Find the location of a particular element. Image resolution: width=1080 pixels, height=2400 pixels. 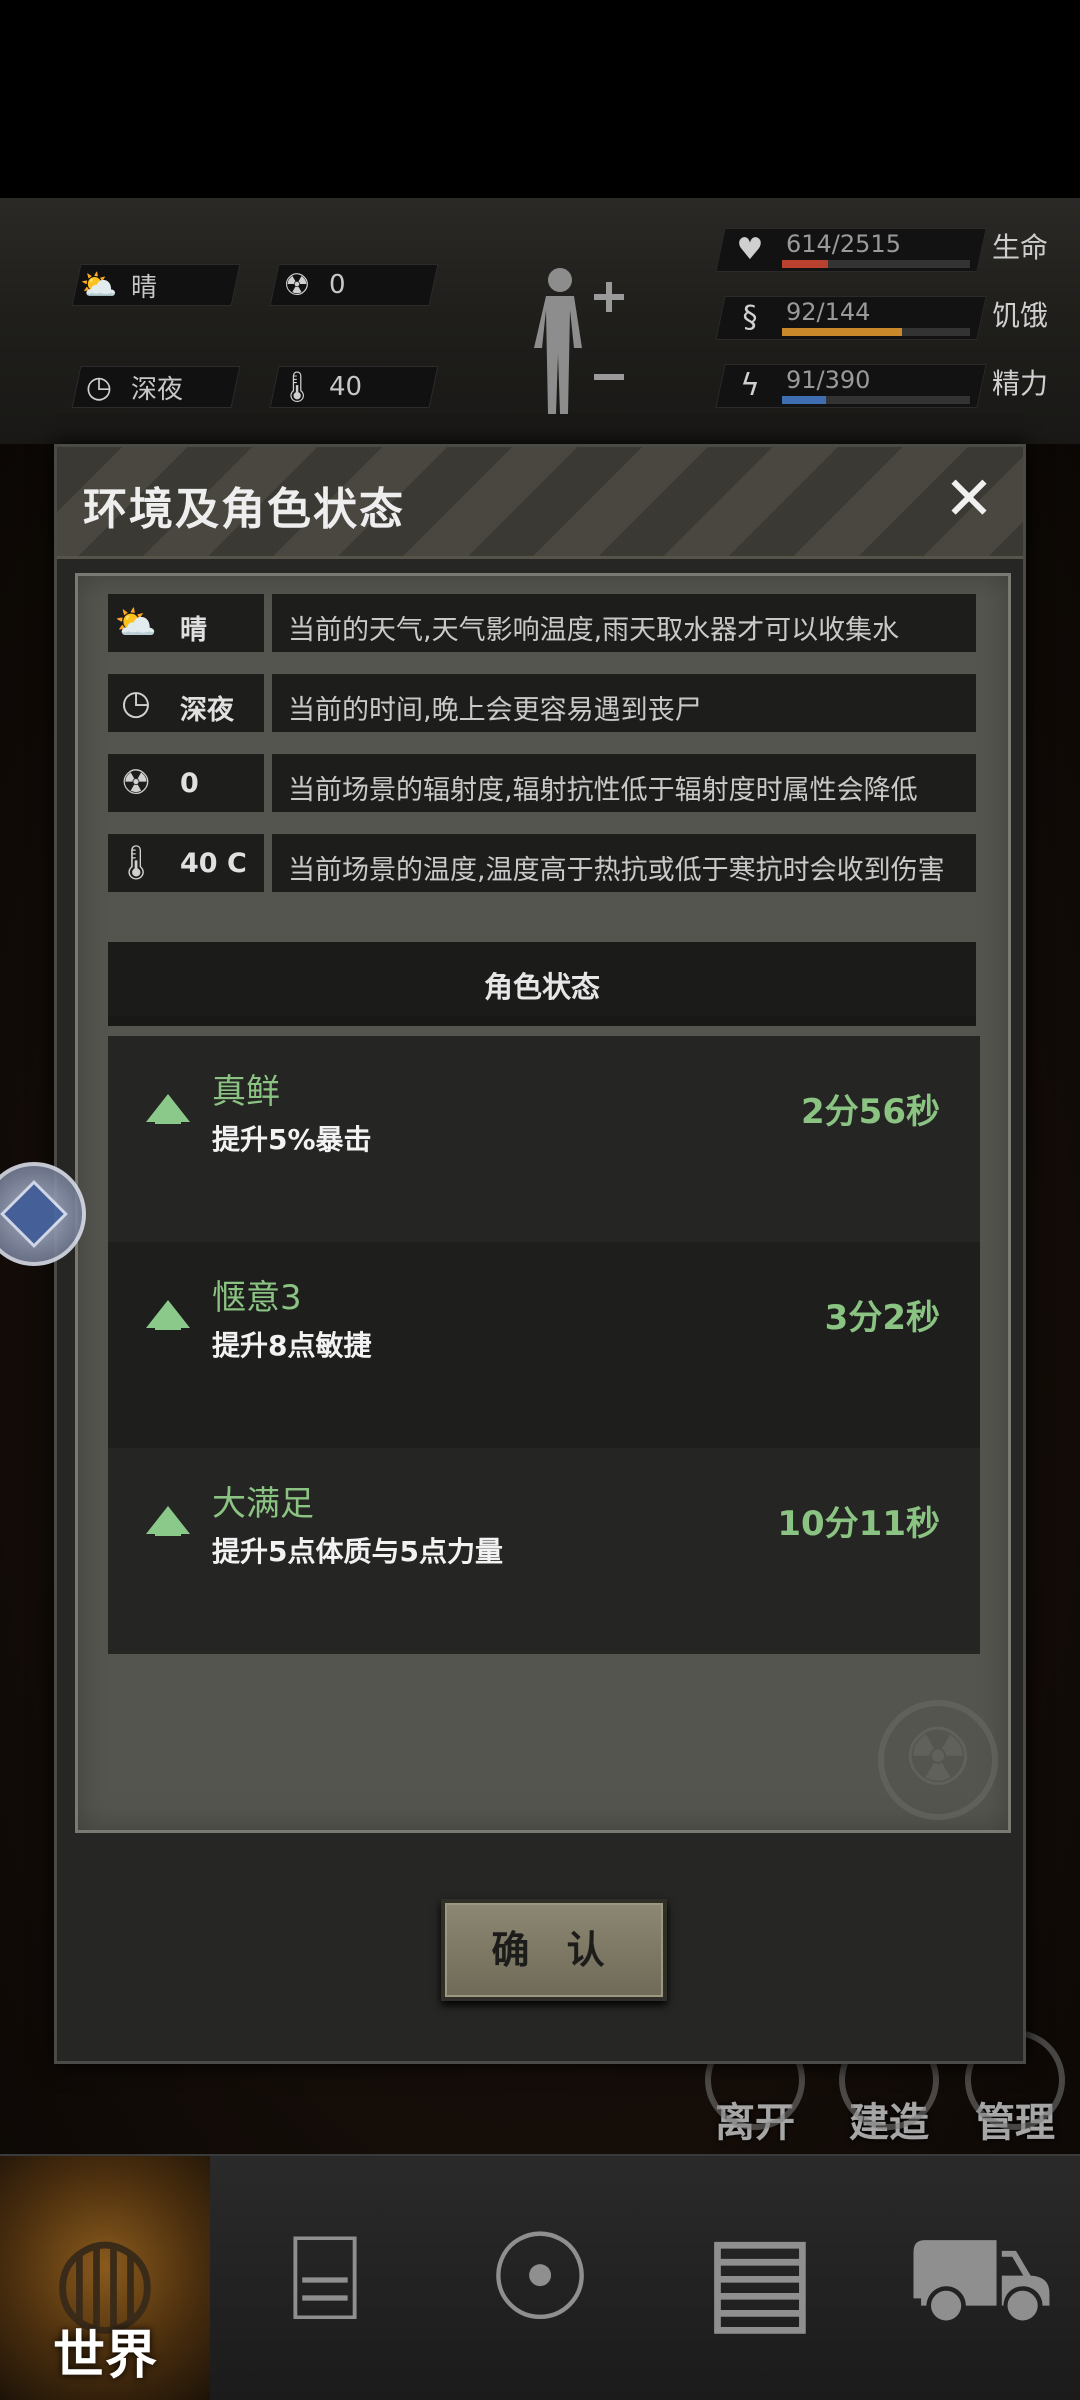

env-row-weather: ⛅ 晴 当前的天气,天气影响温度,雨天取水器才可以收集水 is located at coordinates (543, 623).